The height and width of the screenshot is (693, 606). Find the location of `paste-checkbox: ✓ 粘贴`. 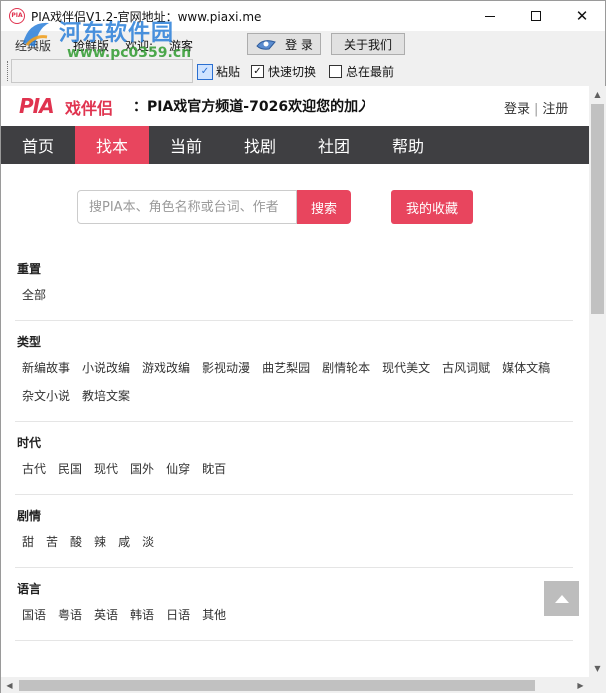

paste-checkbox: ✓ 粘贴 is located at coordinates (218, 71).